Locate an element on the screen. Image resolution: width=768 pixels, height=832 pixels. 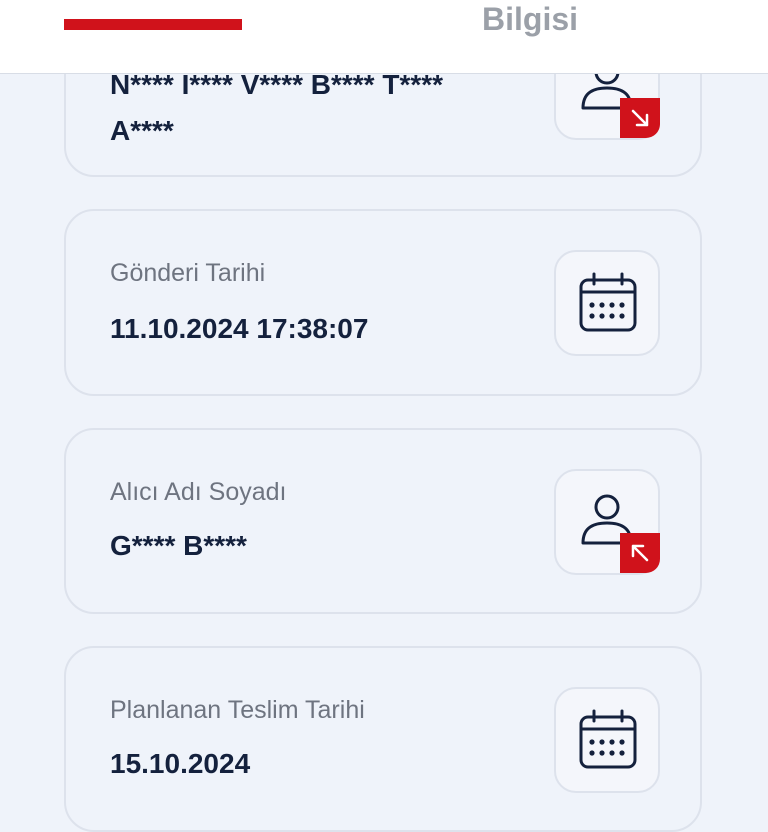
top-tab-bar: Bilgisi is located at coordinates (384, 37).